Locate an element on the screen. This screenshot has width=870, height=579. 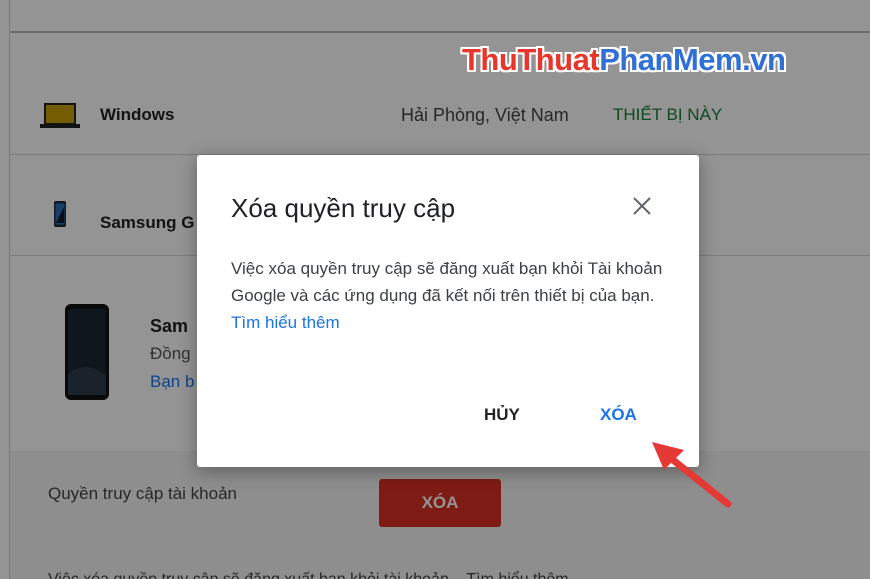
close-icon is located at coordinates (642, 206).